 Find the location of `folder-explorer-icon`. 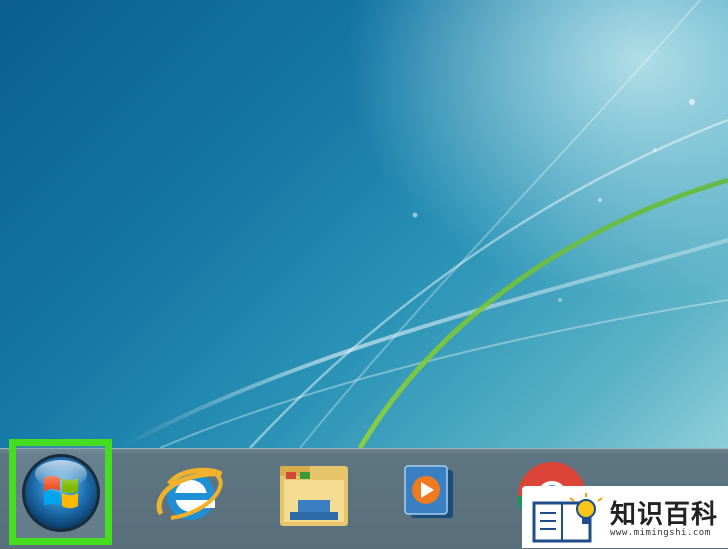

folder-explorer-icon is located at coordinates (314, 496).